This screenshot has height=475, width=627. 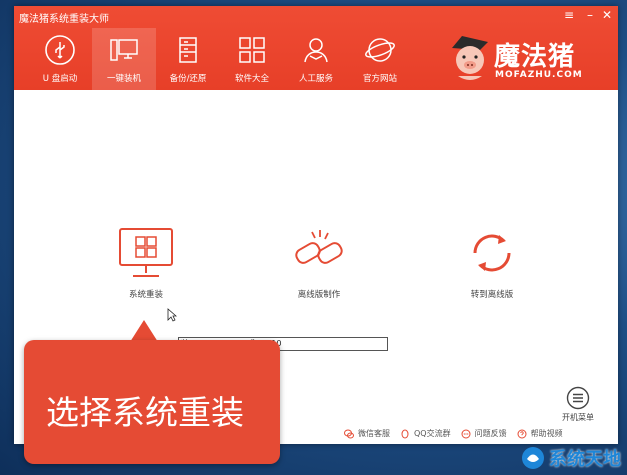 What do you see at coordinates (252, 50) in the screenshot?
I see `apps-grid-icon` at bounding box center [252, 50].